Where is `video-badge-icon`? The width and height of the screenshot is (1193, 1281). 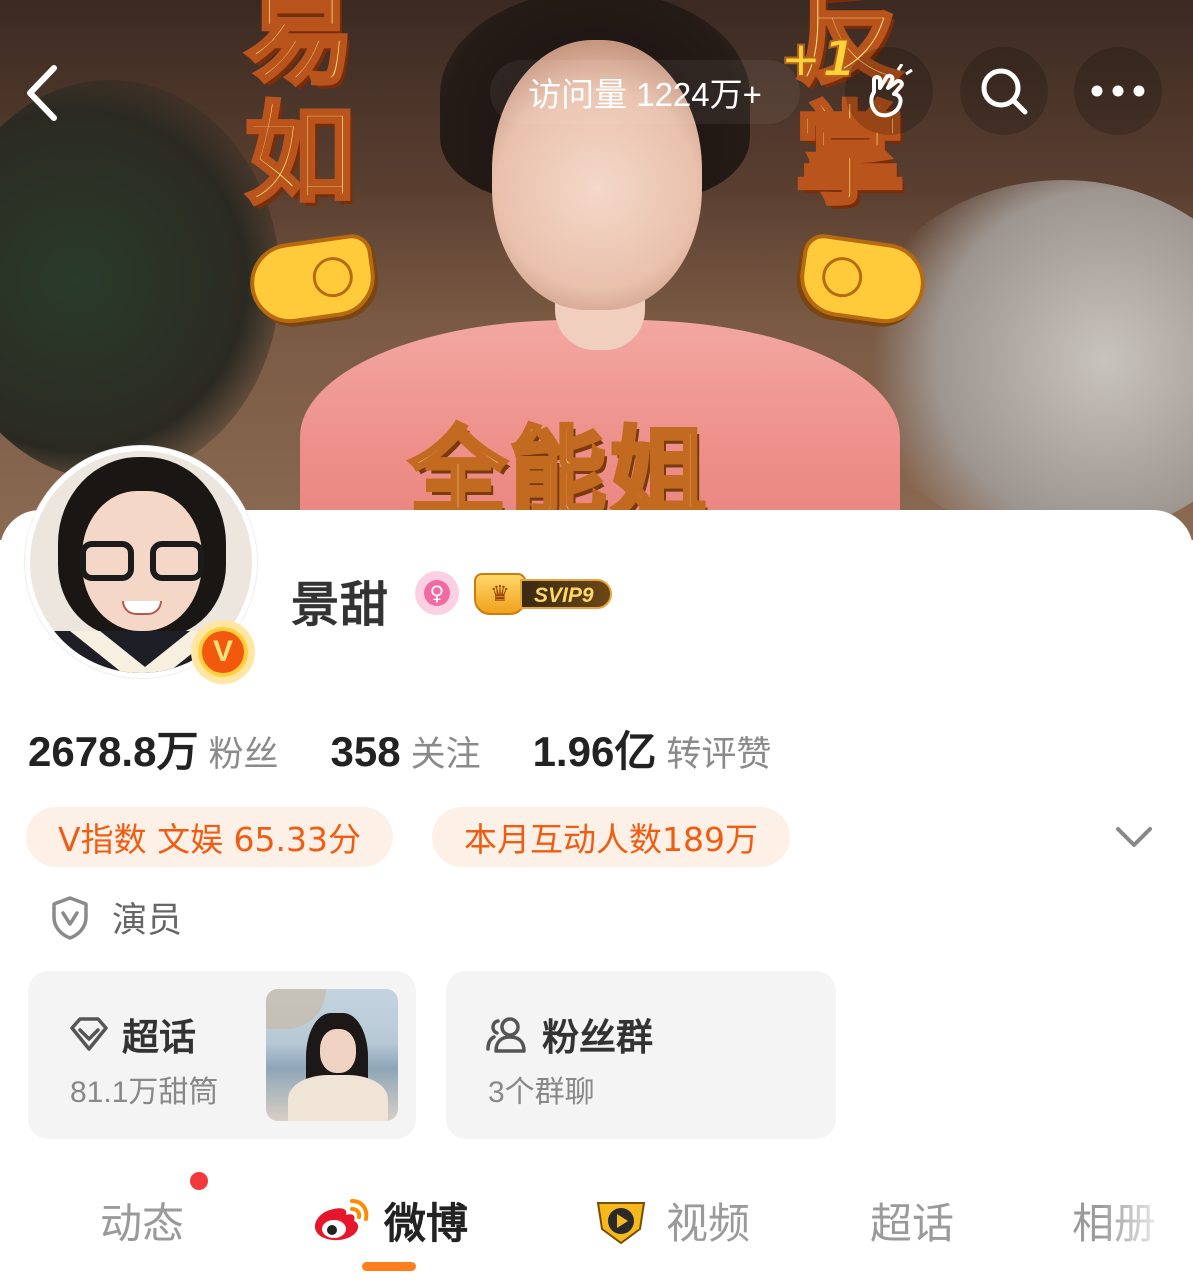
video-badge-icon is located at coordinates (621, 1222).